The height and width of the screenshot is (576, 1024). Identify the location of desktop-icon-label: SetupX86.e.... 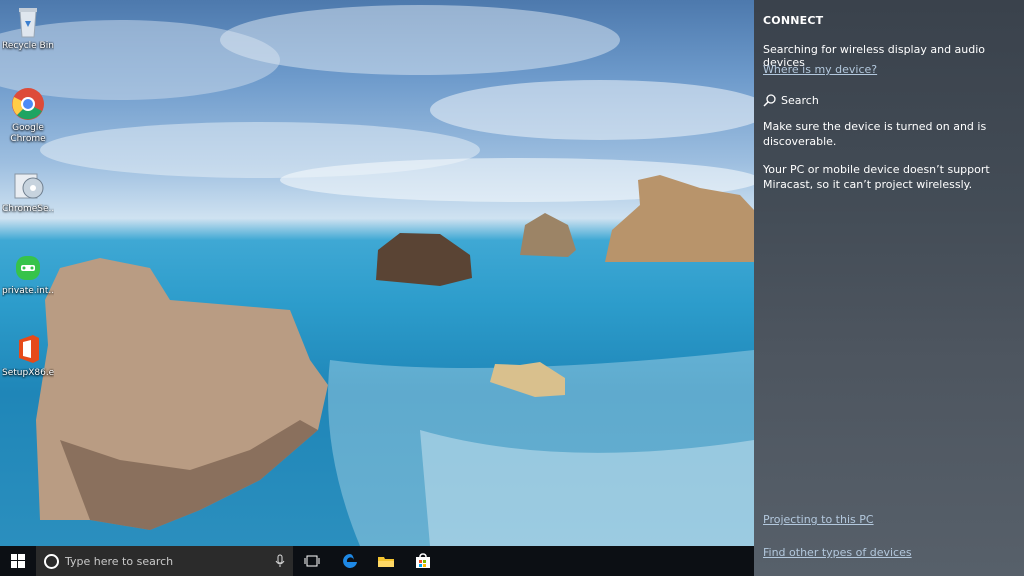
(28, 373).